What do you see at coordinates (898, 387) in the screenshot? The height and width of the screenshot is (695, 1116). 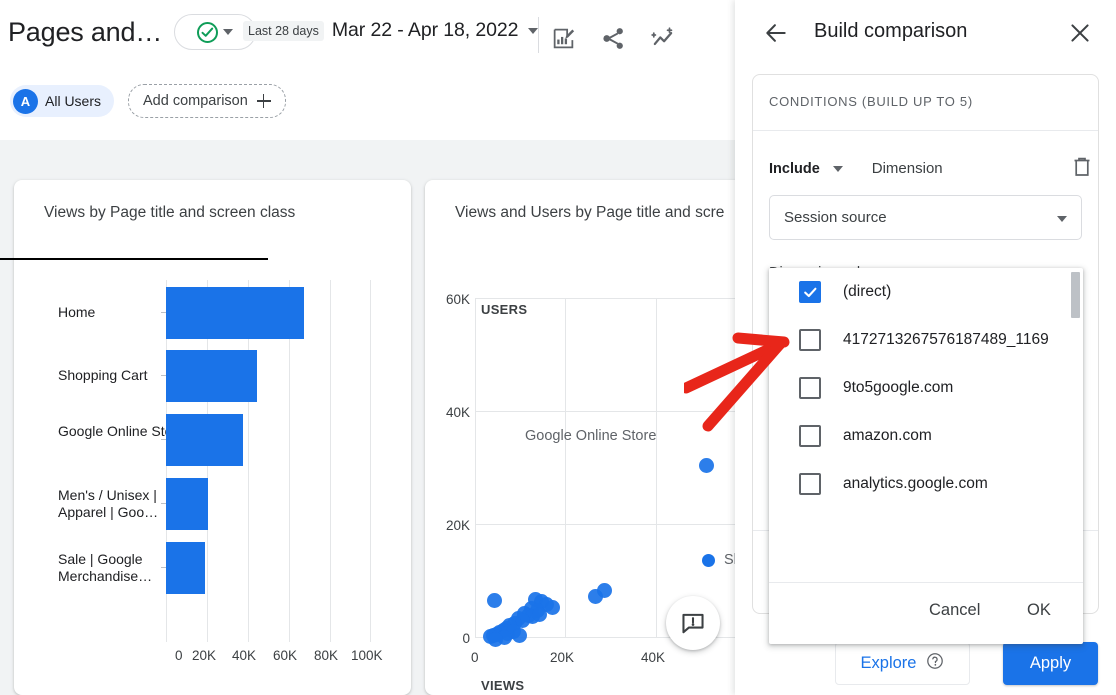 I see `dropdown-option-label: 9to5google.com` at bounding box center [898, 387].